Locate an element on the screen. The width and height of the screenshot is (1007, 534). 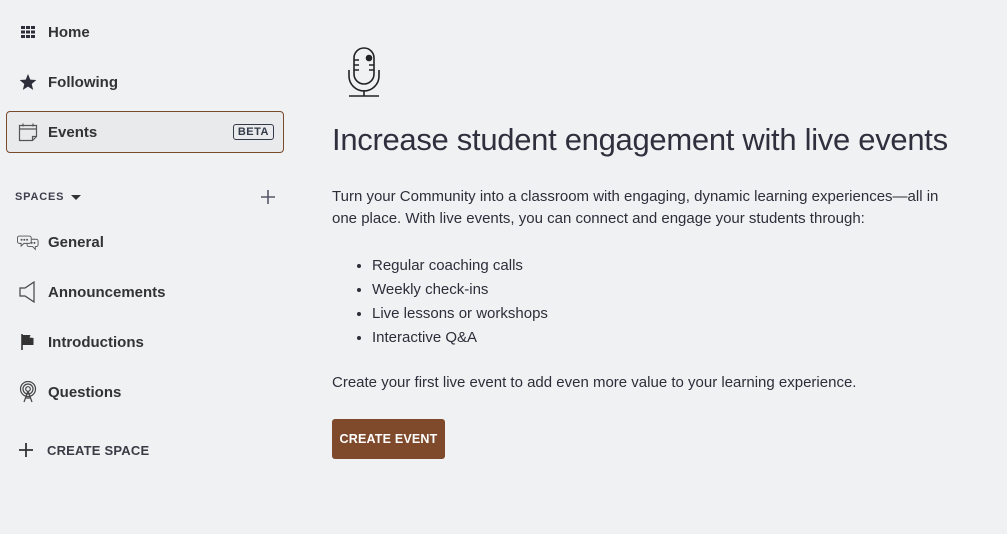
megaphone-icon is located at coordinates (28, 292).